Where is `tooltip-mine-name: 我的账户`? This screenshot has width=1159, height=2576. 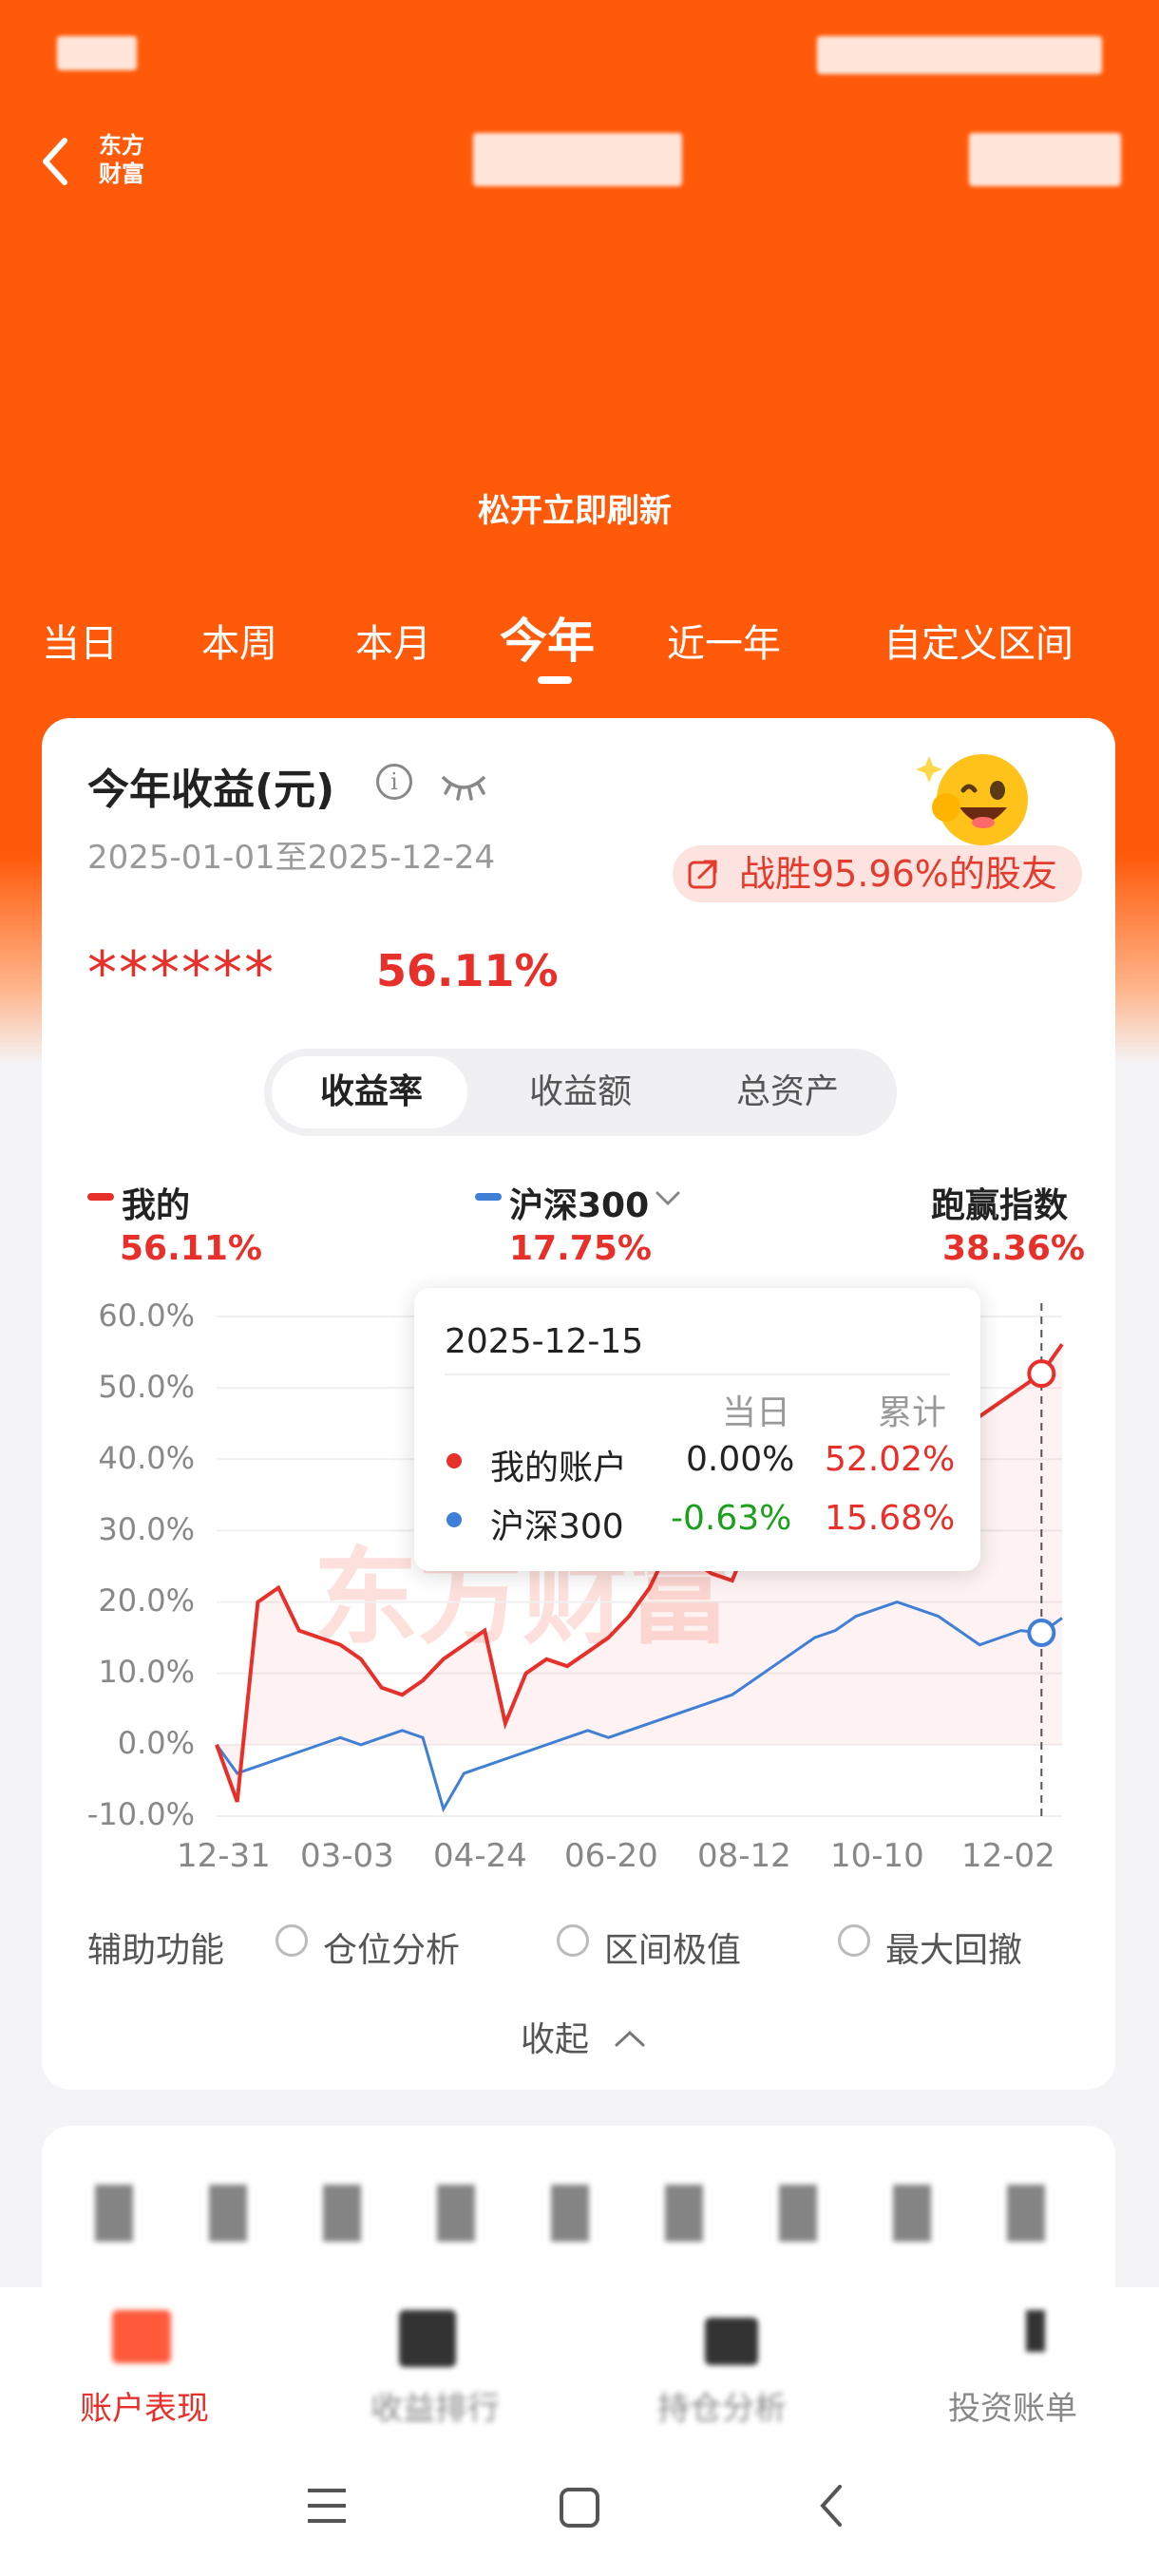
tooltip-mine-name: 我的账户 is located at coordinates (559, 1468).